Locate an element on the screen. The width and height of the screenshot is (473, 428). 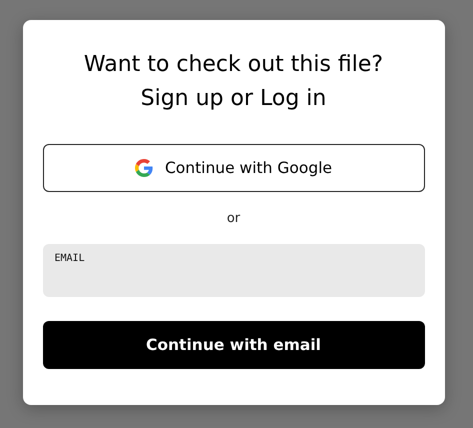
dialog-title: Want to check out this file? Sign up or Log in is located at coordinates (233, 82).